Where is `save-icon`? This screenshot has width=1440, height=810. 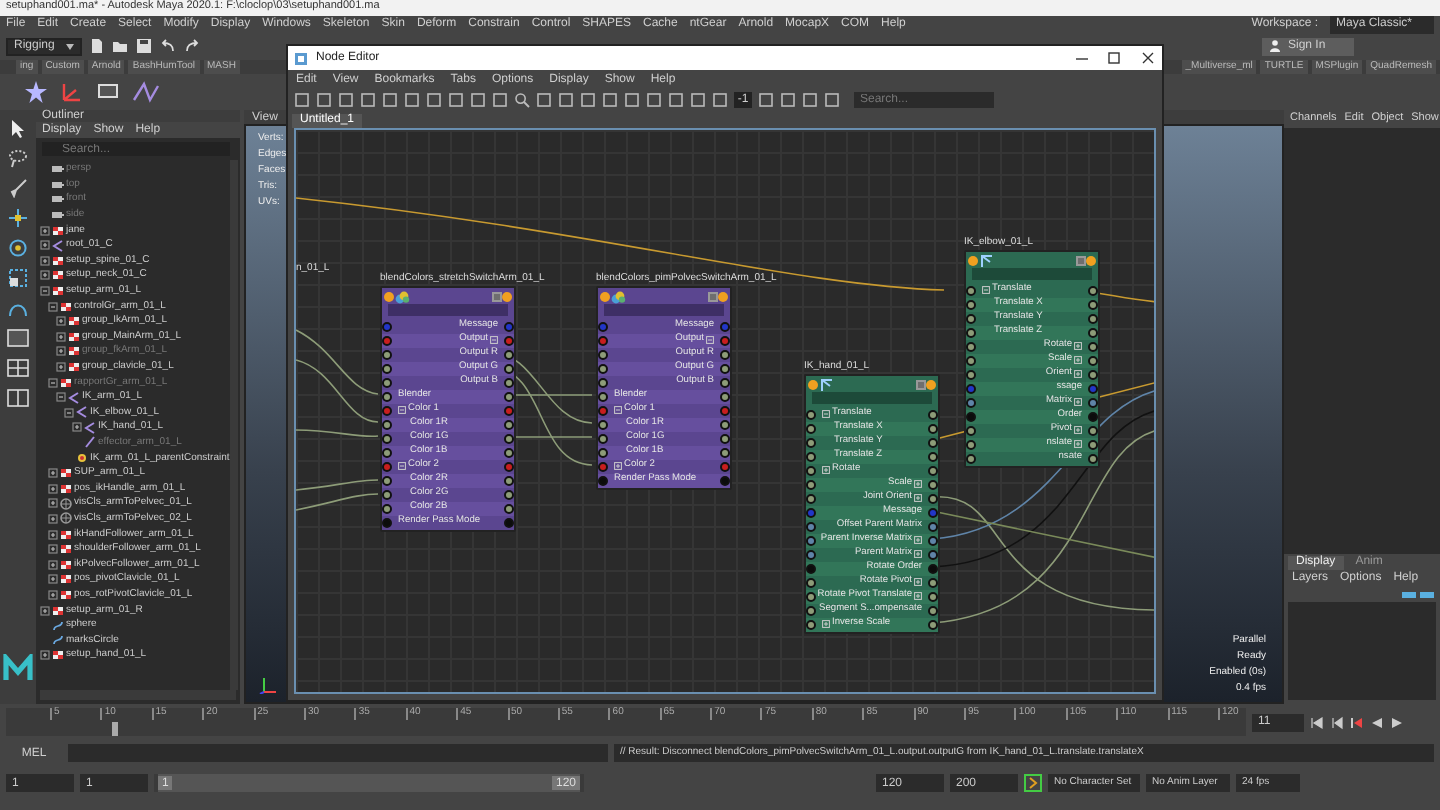 save-icon is located at coordinates (144, 46).